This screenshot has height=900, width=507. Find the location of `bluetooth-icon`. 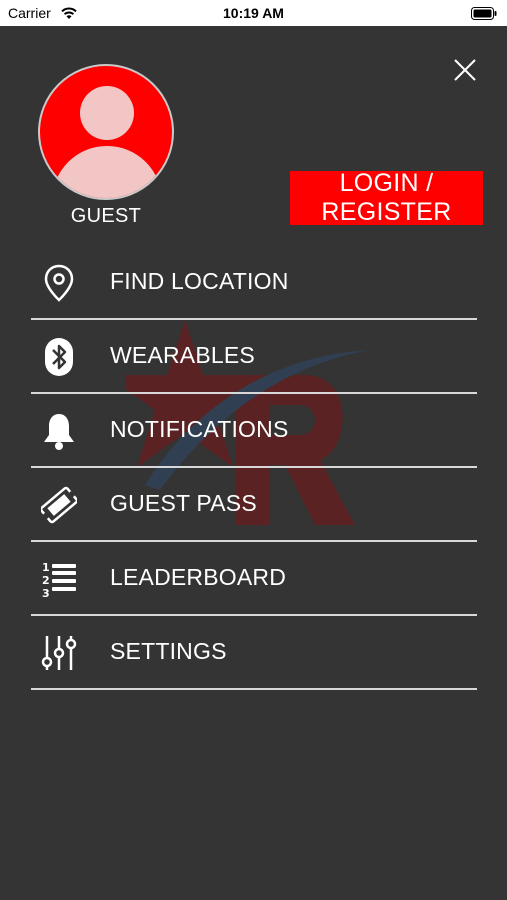

bluetooth-icon is located at coordinates (59, 357).